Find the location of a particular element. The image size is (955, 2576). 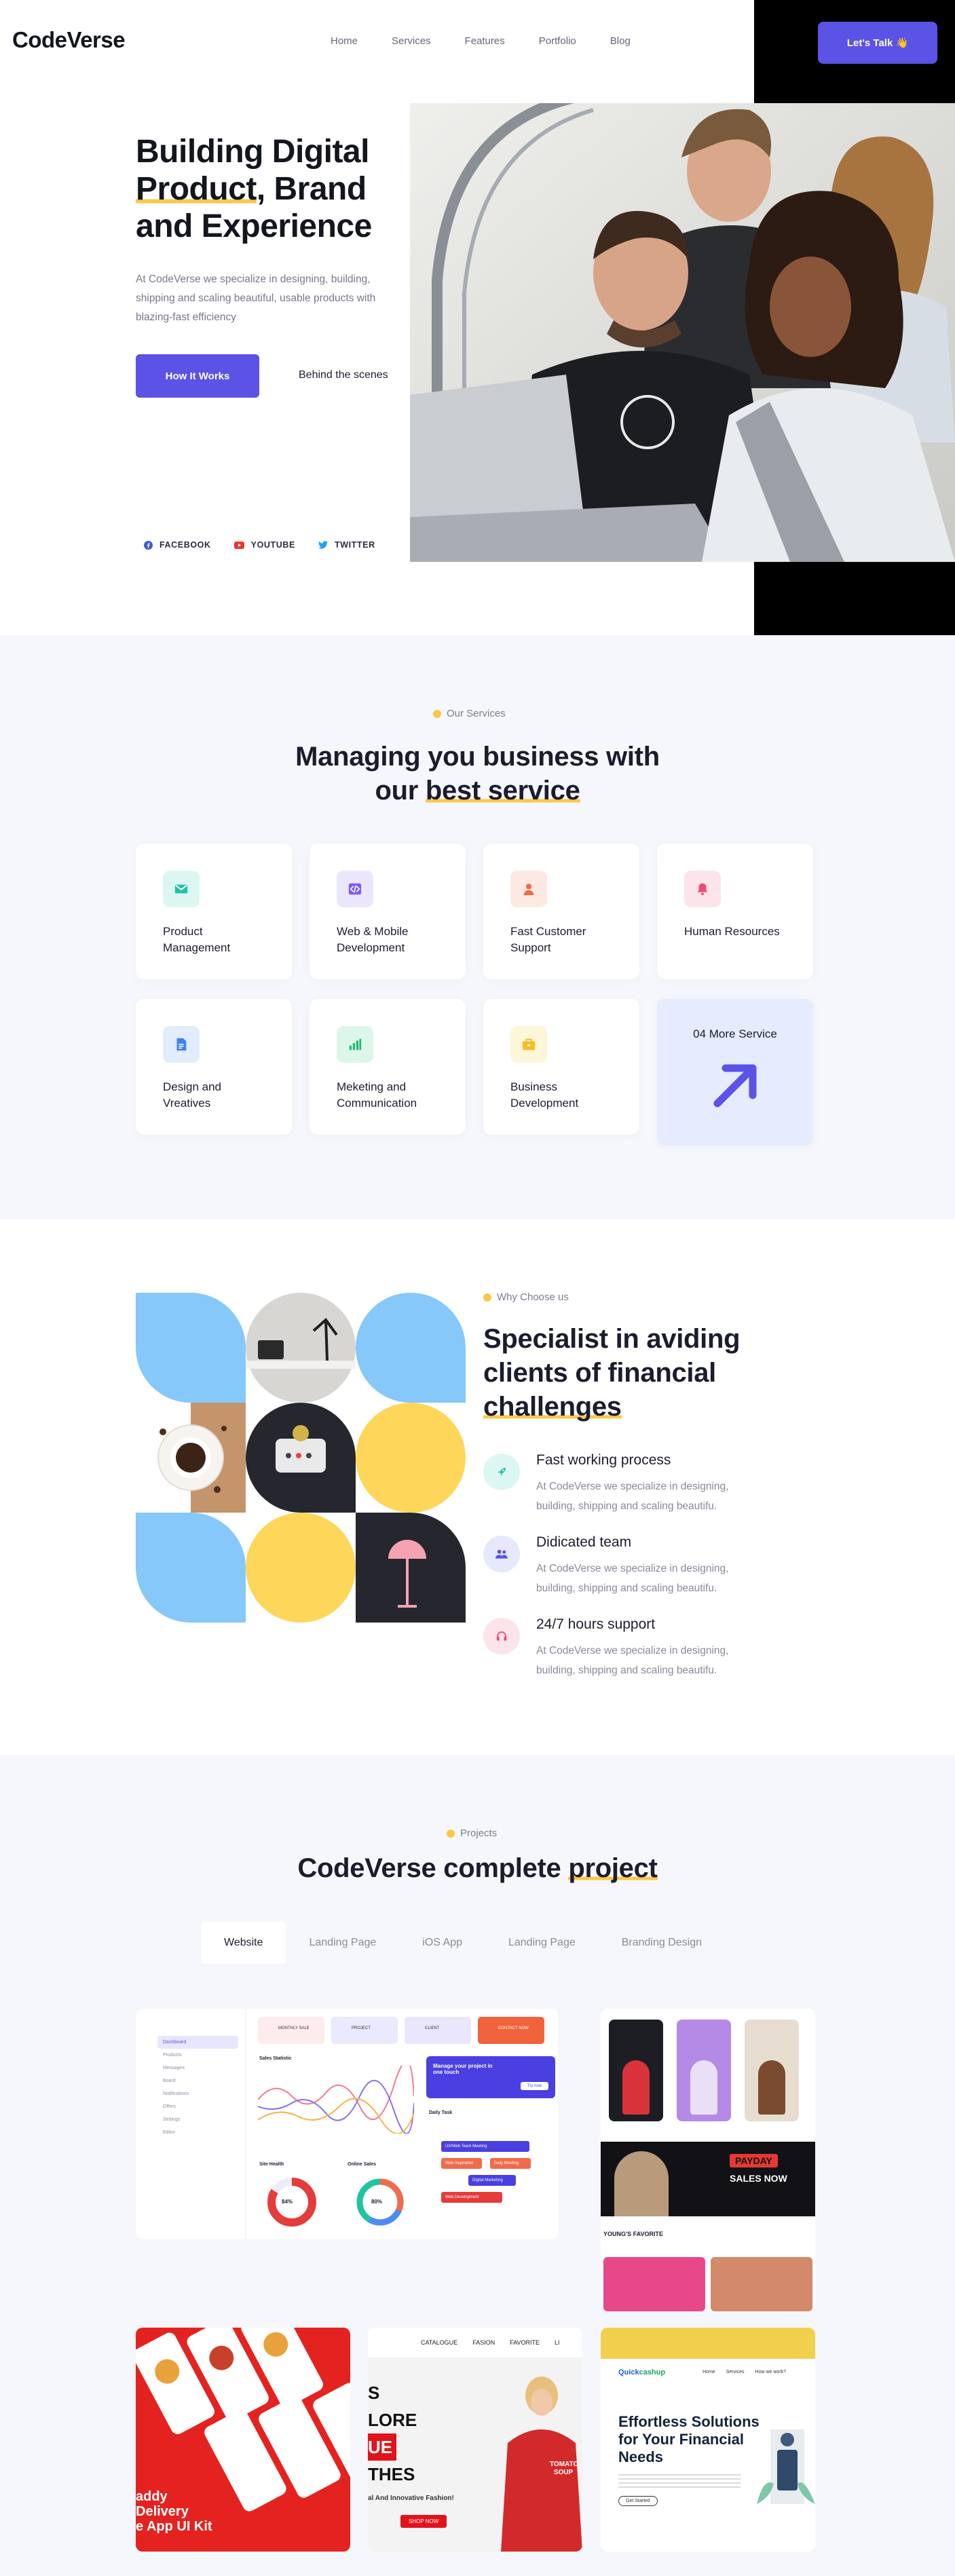

behind-the-scenes-link: Behind the scenes is located at coordinates (343, 375).